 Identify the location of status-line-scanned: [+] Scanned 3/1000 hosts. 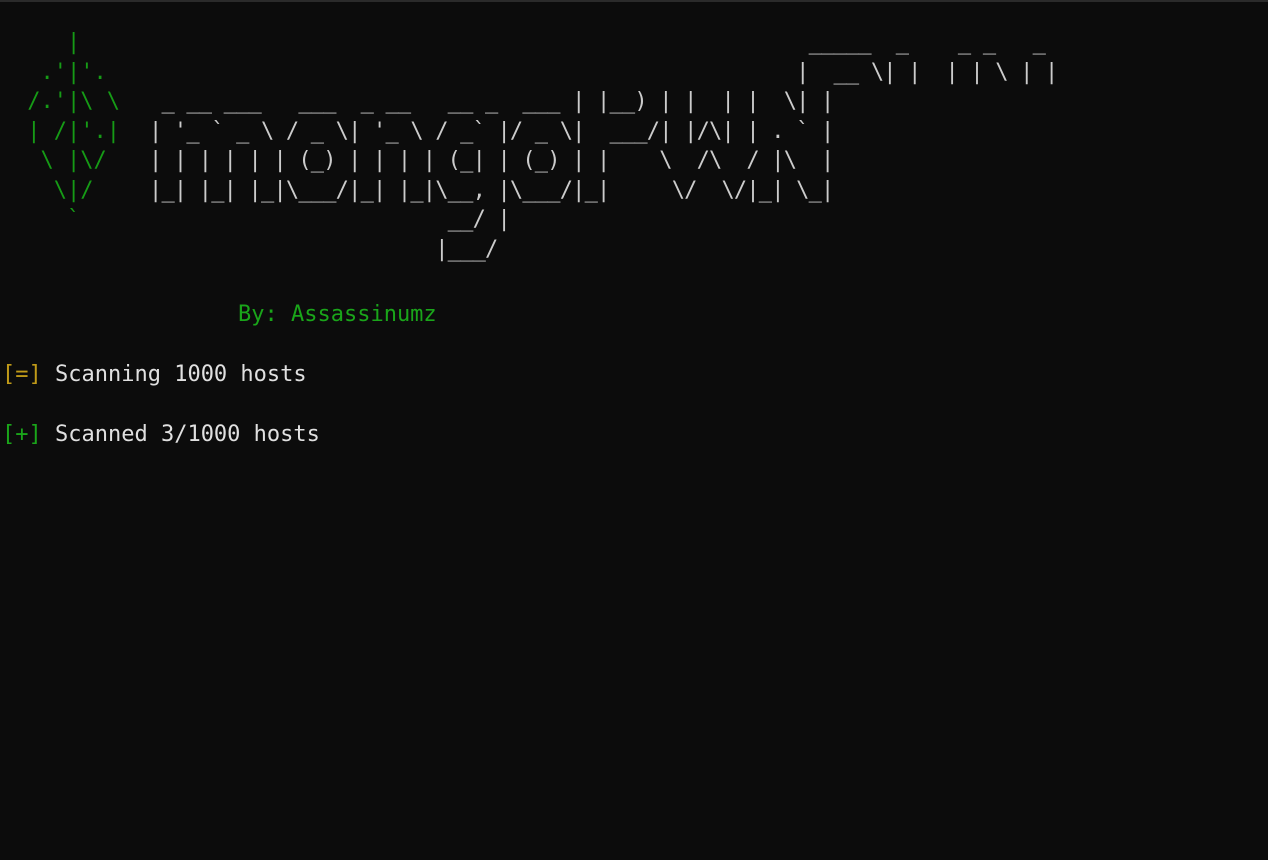
(161, 435).